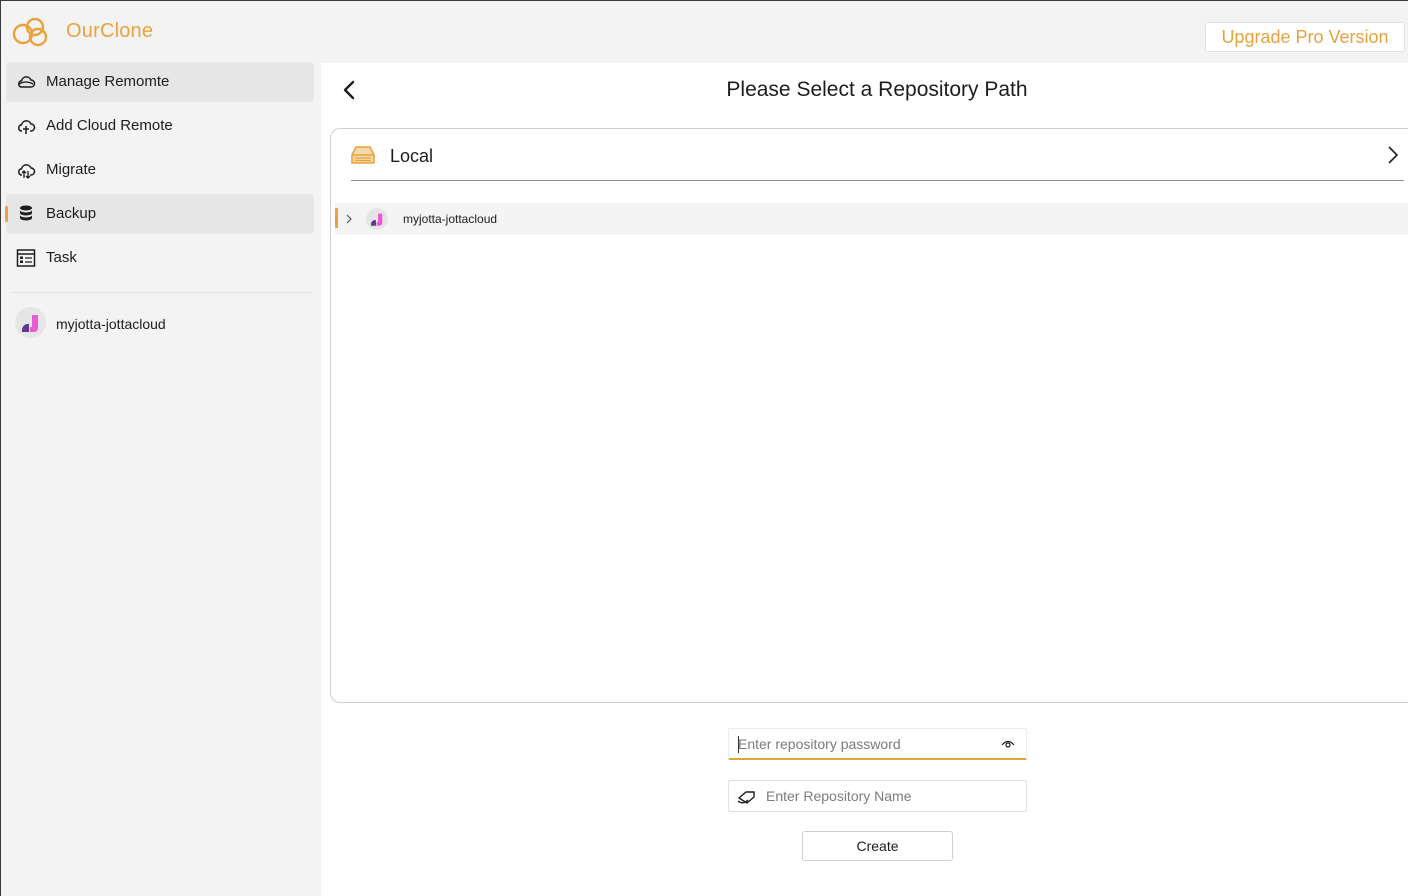  Describe the element at coordinates (71, 169) in the screenshot. I see `sidebar-item-label: Migrate` at that location.